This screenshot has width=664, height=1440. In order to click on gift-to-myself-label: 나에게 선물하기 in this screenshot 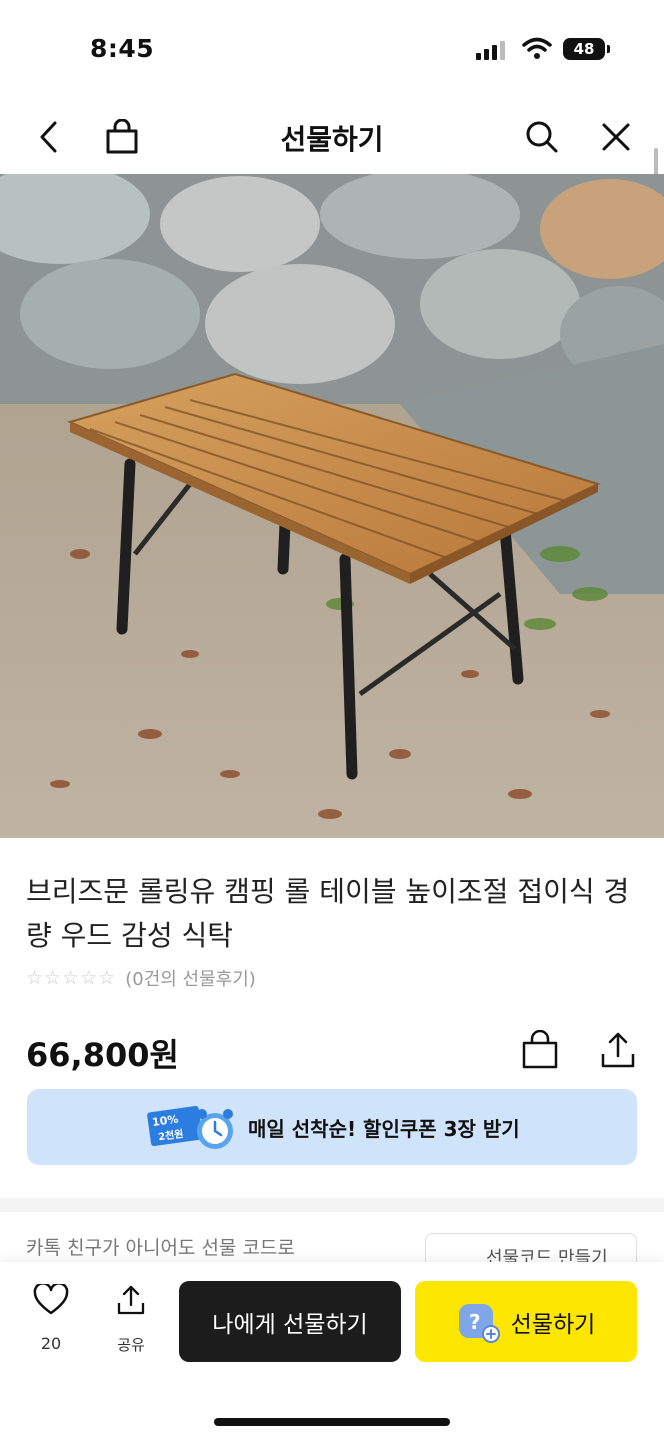, I will do `click(290, 1324)`.